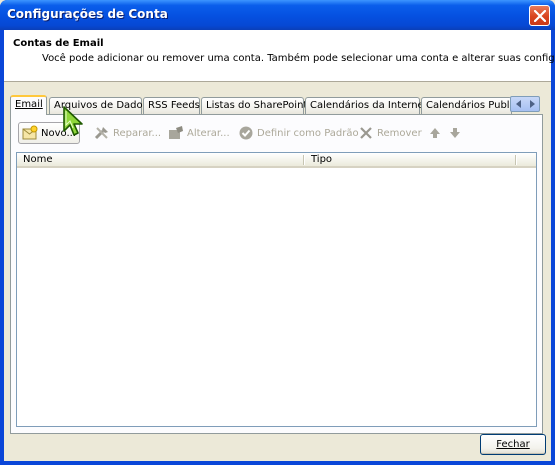 The height and width of the screenshot is (465, 555). What do you see at coordinates (246, 133) in the screenshot?
I see `check-circle-icon` at bounding box center [246, 133].